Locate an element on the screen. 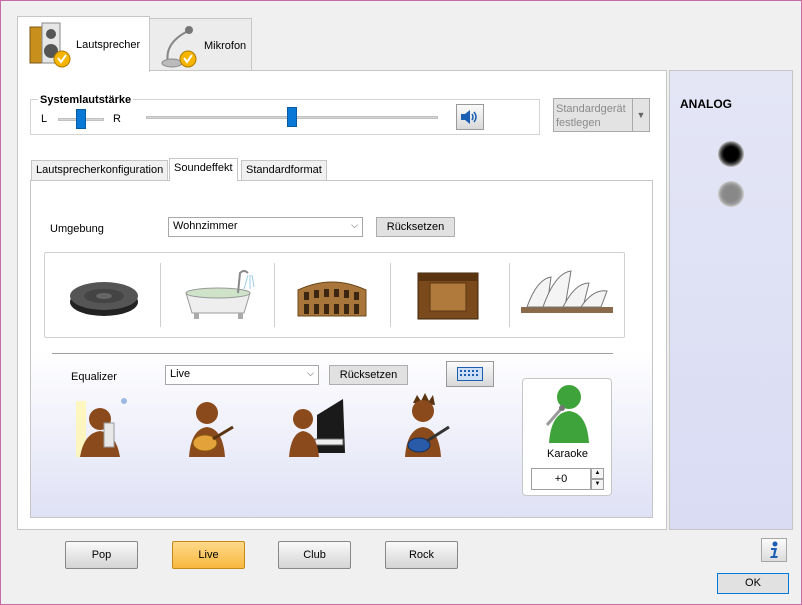 The image size is (802, 605). equalizer-settings-button is located at coordinates (470, 374).